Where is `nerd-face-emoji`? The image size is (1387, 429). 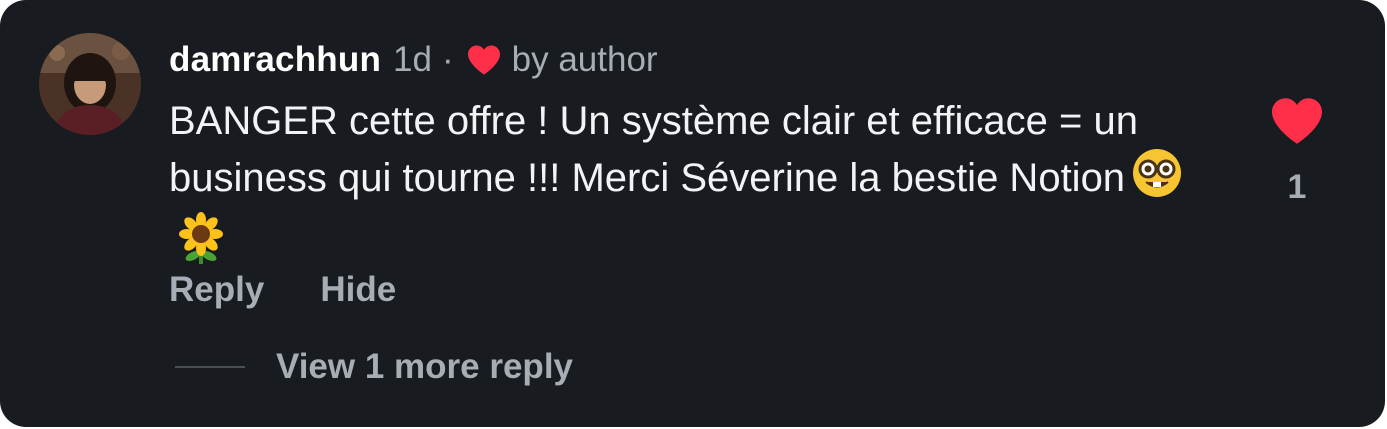
nerd-face-emoji is located at coordinates (1157, 179).